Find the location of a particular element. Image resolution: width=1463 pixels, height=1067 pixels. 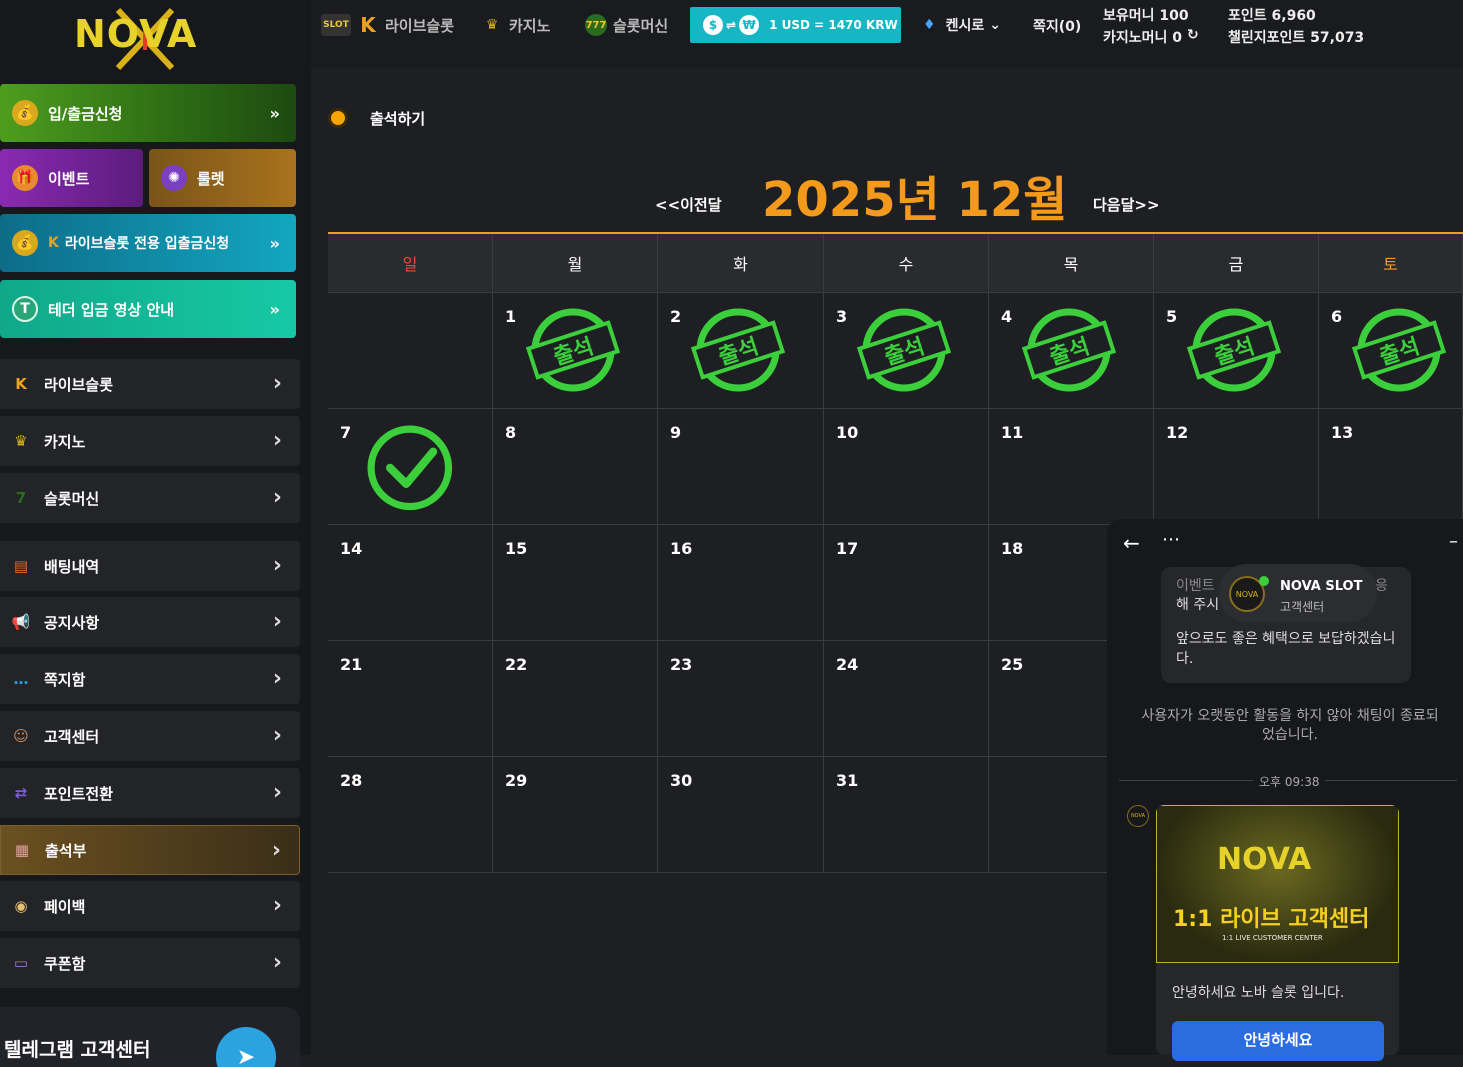

day-number: 15 is located at coordinates (516, 548).